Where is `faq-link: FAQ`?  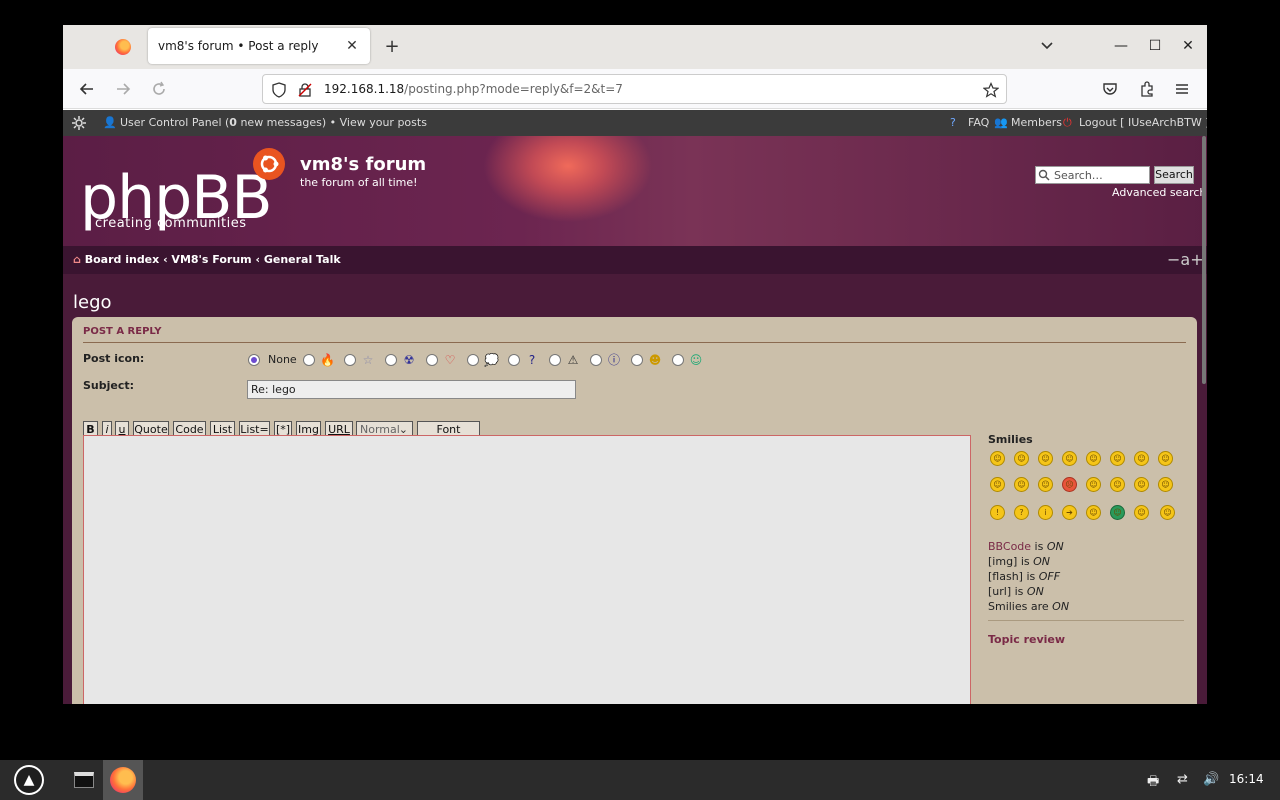
faq-link: FAQ is located at coordinates (978, 122).